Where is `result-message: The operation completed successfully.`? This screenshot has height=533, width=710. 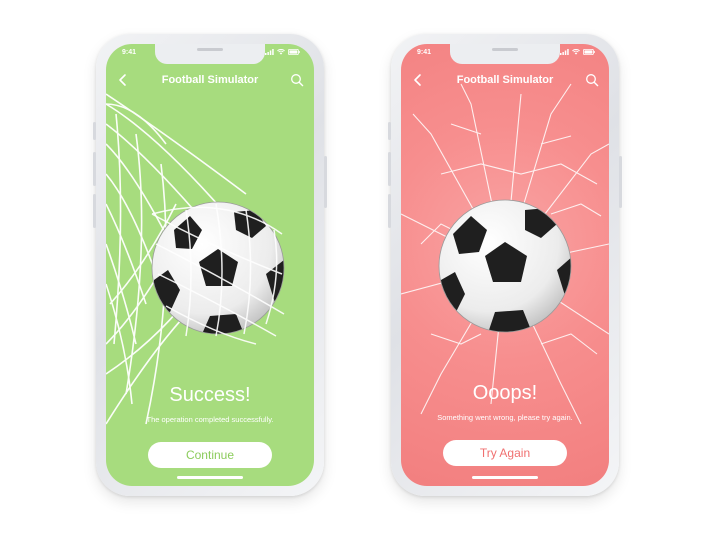 result-message: The operation completed successfully. is located at coordinates (210, 419).